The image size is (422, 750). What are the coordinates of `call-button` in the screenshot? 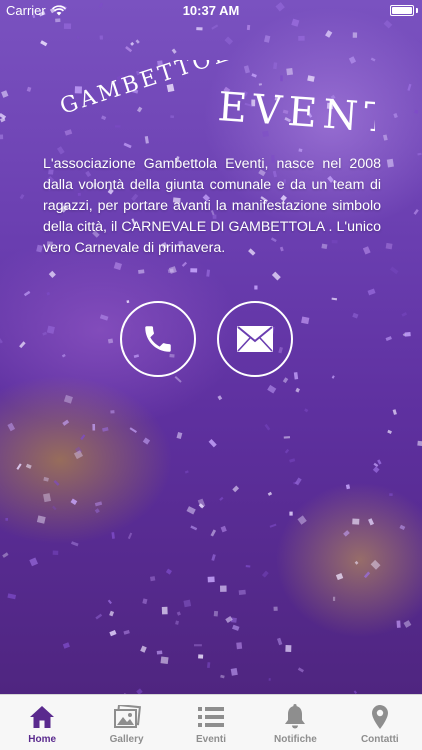 It's located at (158, 339).